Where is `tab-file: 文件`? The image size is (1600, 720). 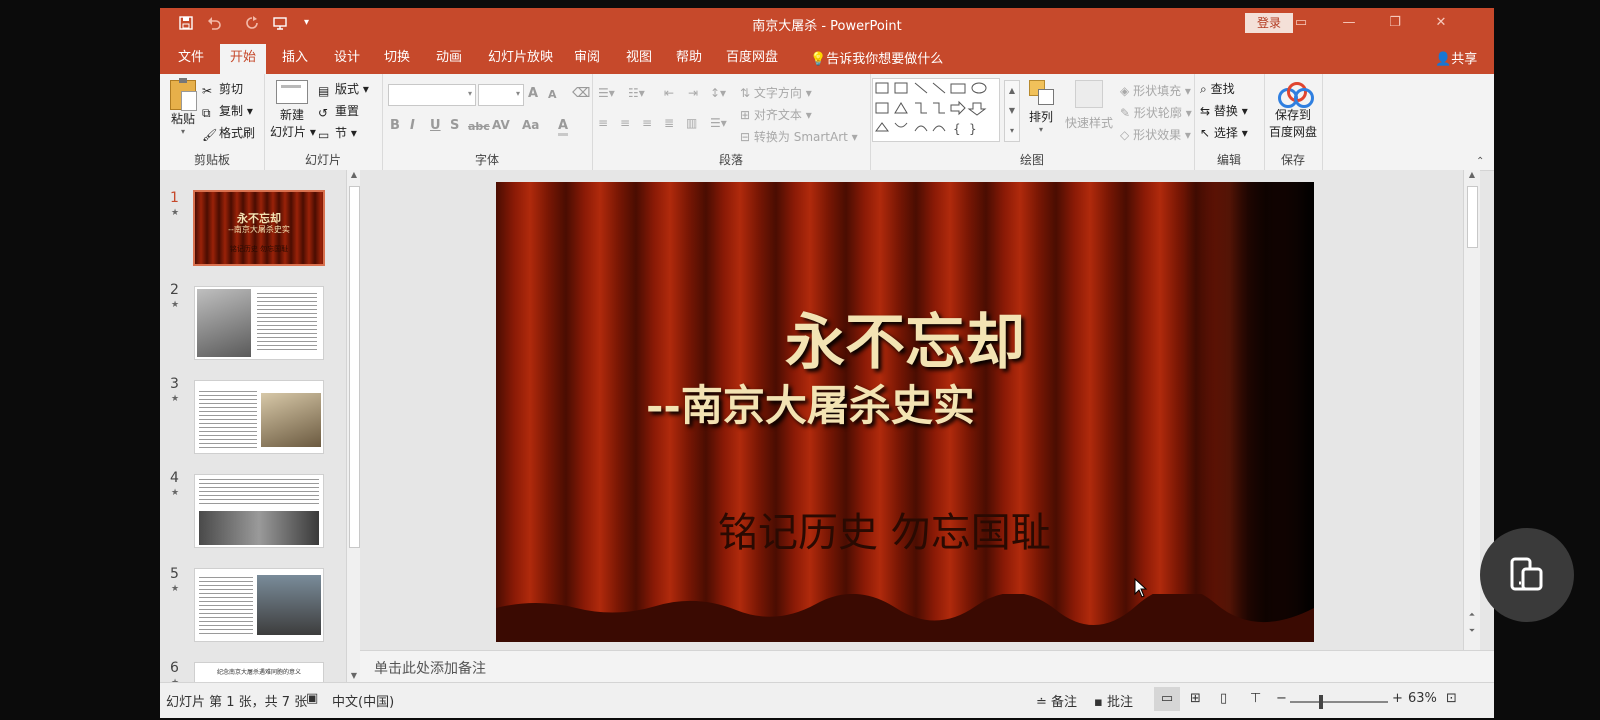 tab-file: 文件 is located at coordinates (191, 59).